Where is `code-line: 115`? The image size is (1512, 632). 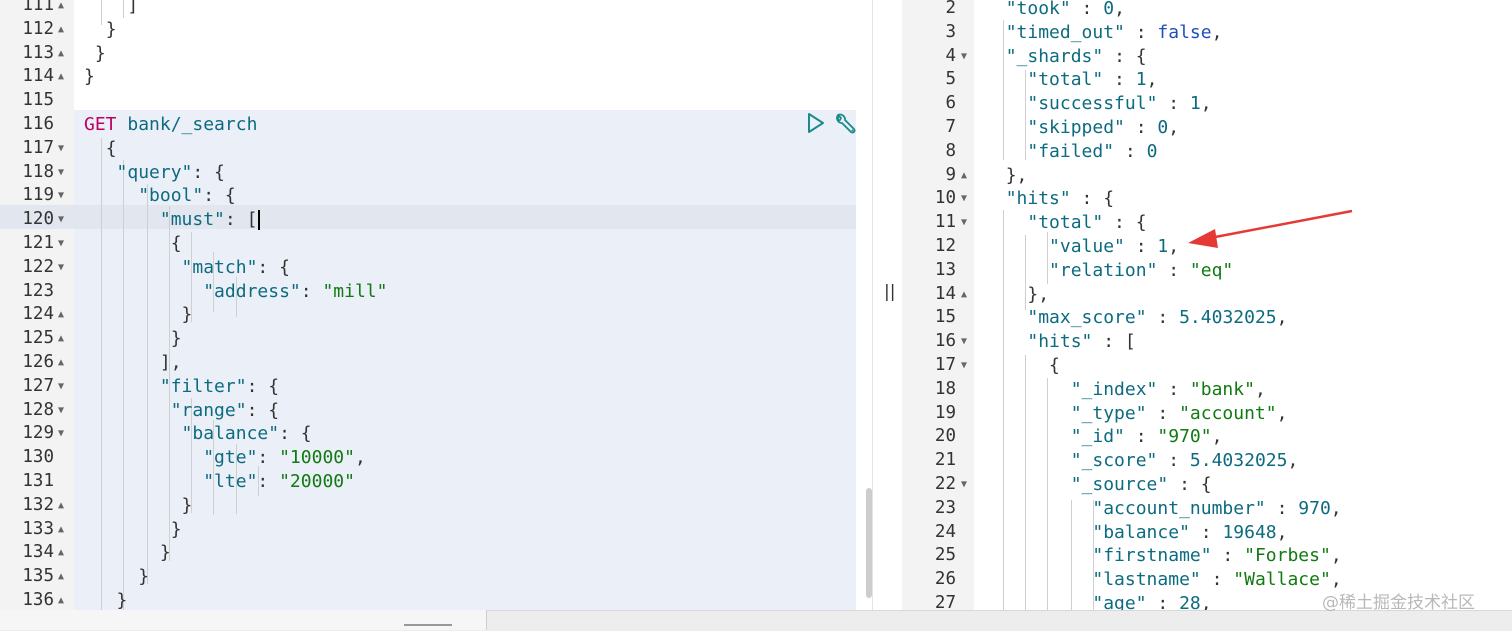 code-line: 115 is located at coordinates (436, 101).